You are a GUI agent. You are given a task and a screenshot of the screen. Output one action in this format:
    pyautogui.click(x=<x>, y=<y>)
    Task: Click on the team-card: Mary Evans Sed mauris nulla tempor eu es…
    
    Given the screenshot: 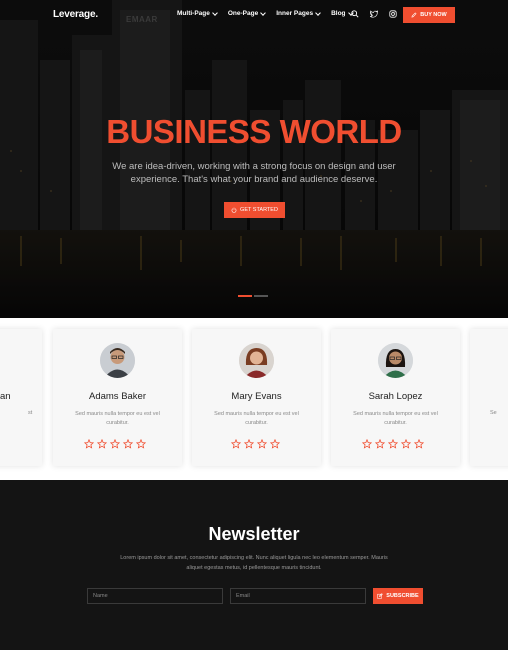 What is the action you would take?
    pyautogui.click(x=256, y=397)
    